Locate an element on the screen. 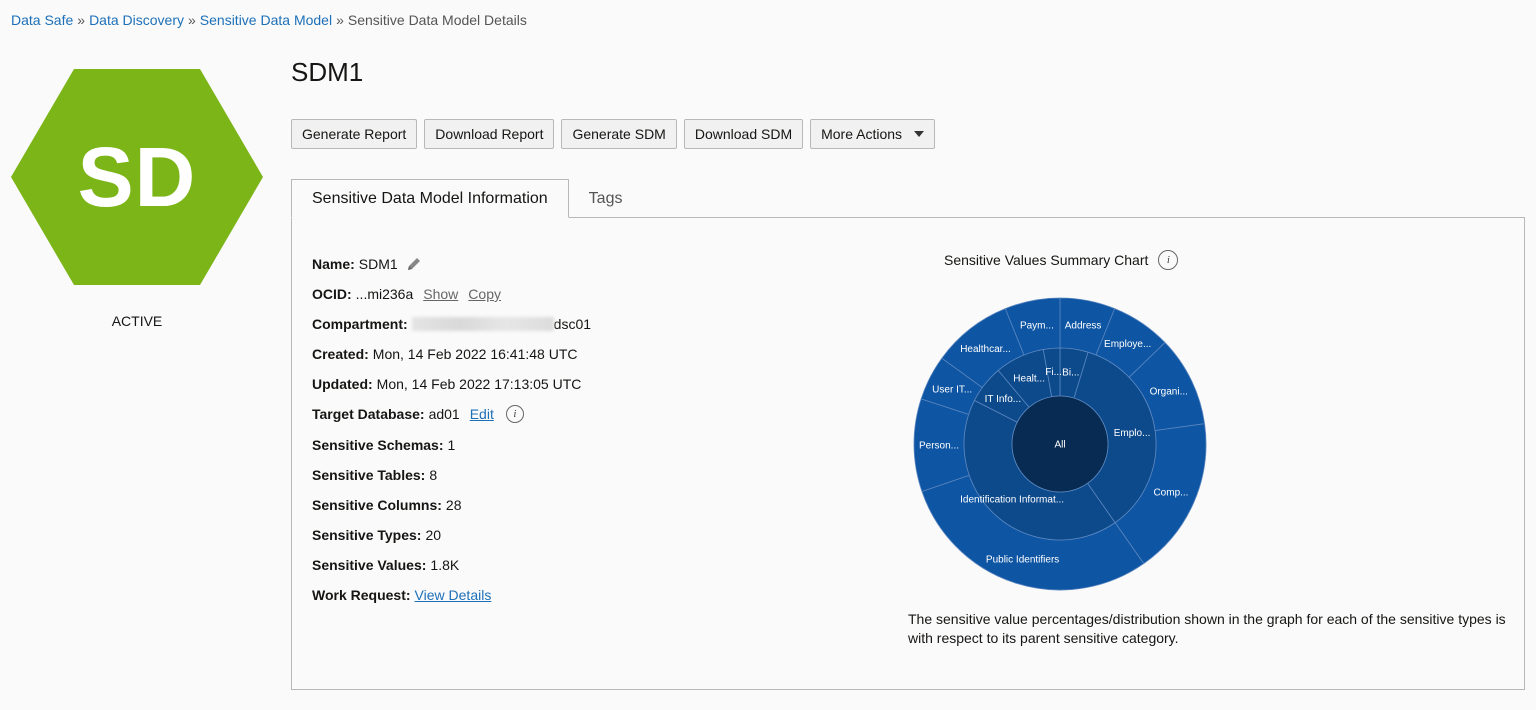 The height and width of the screenshot is (710, 1536). outer-ring-label: Public Identifiers is located at coordinates (1022, 560).